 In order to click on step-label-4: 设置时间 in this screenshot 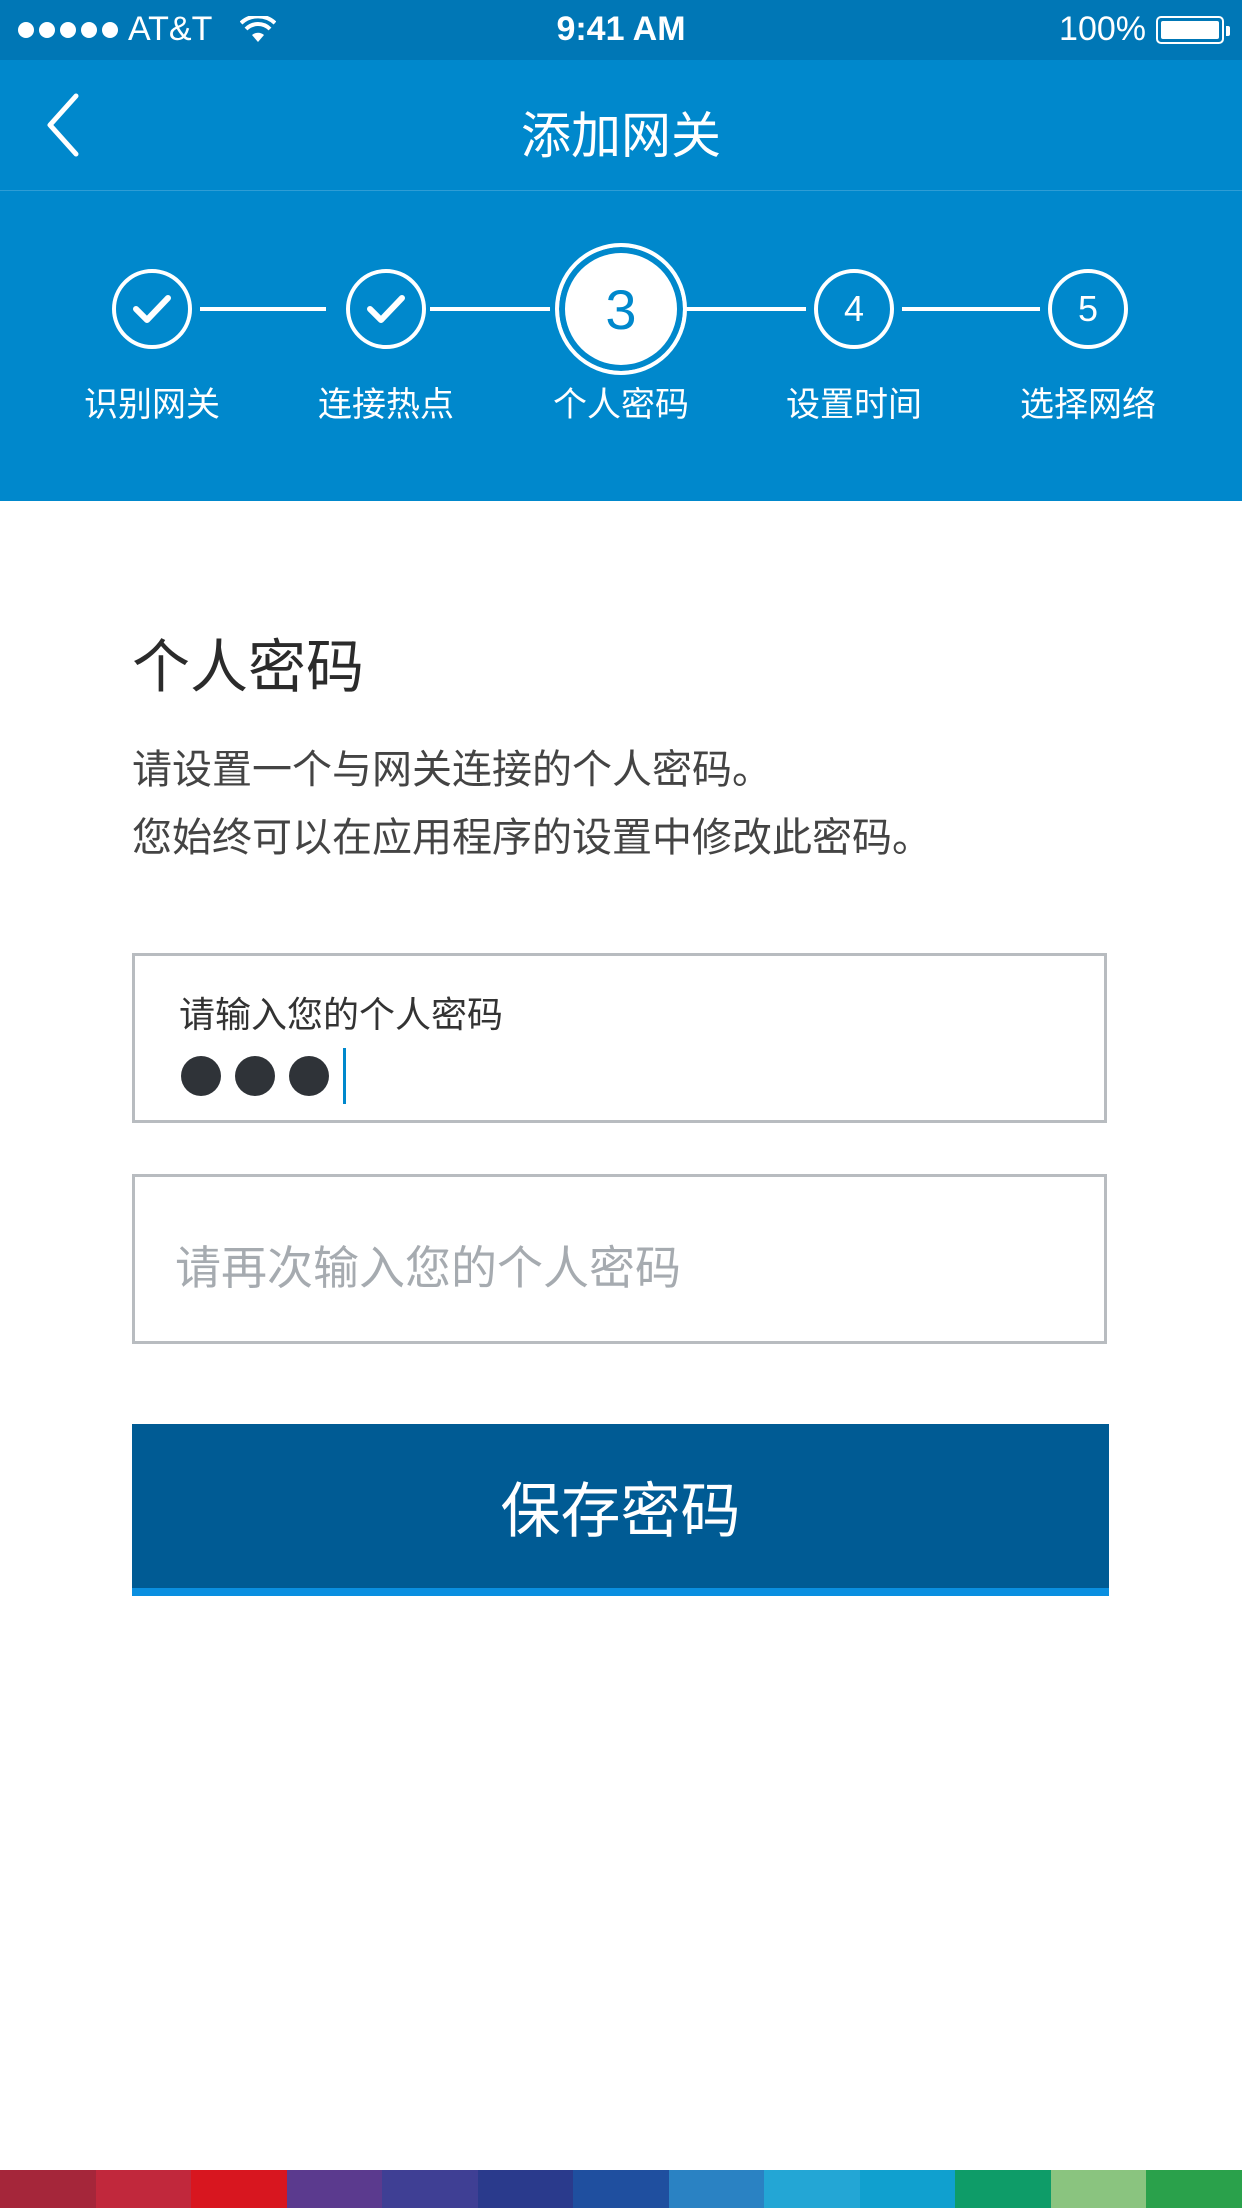, I will do `click(854, 405)`.